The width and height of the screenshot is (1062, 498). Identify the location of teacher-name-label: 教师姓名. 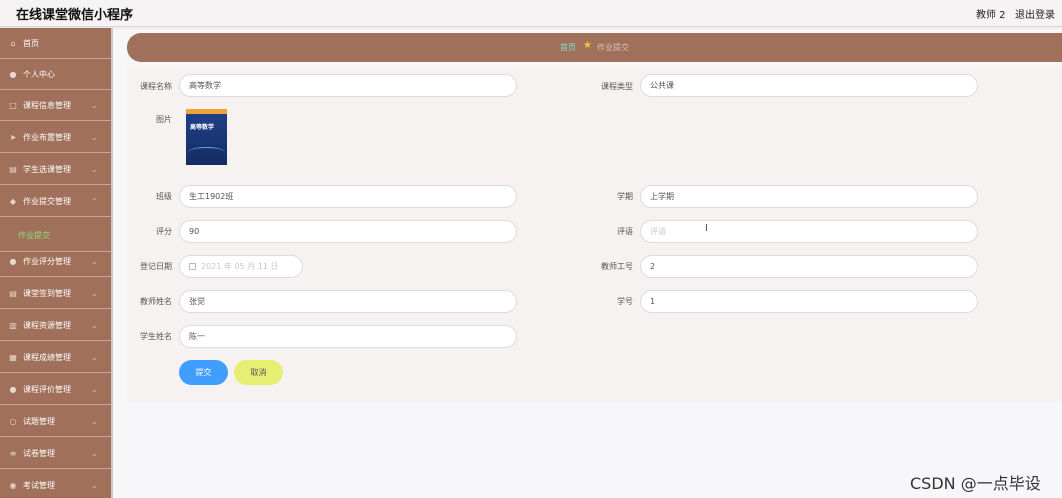
(156, 301).